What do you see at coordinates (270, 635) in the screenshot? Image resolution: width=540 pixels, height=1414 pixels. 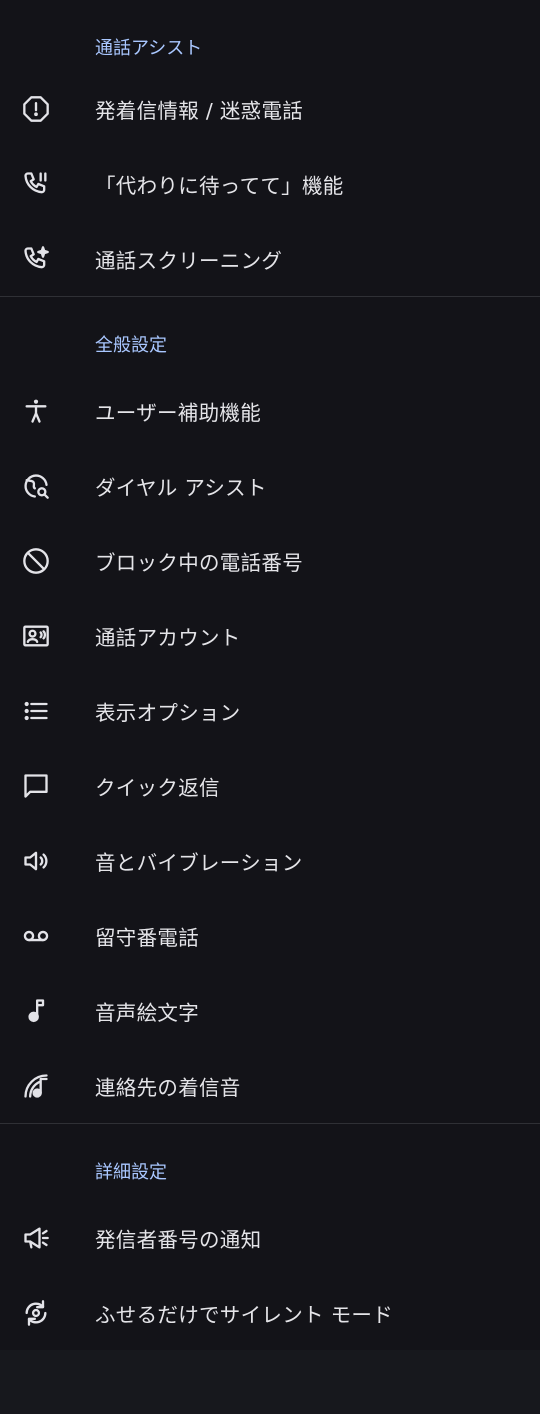 I see `setting-calling-accounts: 通話アカウント` at bounding box center [270, 635].